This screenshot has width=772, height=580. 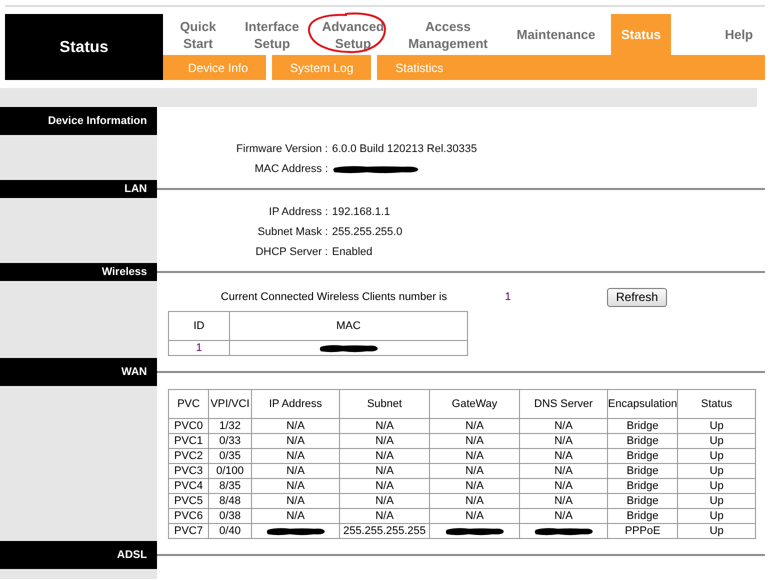 I want to click on column-header: Encapsulation, so click(x=643, y=404).